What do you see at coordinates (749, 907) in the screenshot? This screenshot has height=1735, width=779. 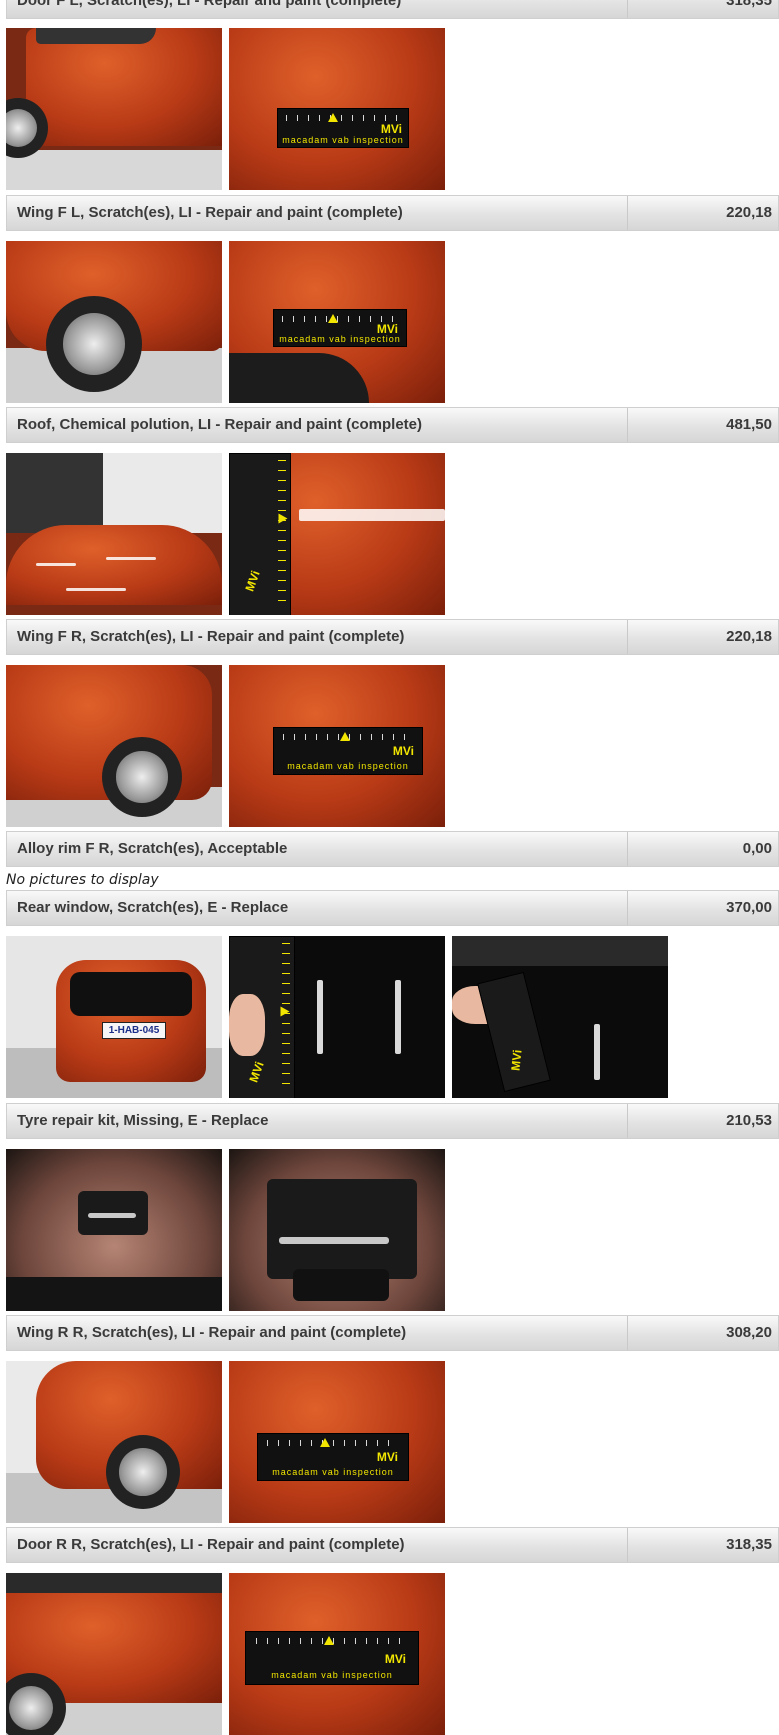 I see `damage-price: 370,00` at bounding box center [749, 907].